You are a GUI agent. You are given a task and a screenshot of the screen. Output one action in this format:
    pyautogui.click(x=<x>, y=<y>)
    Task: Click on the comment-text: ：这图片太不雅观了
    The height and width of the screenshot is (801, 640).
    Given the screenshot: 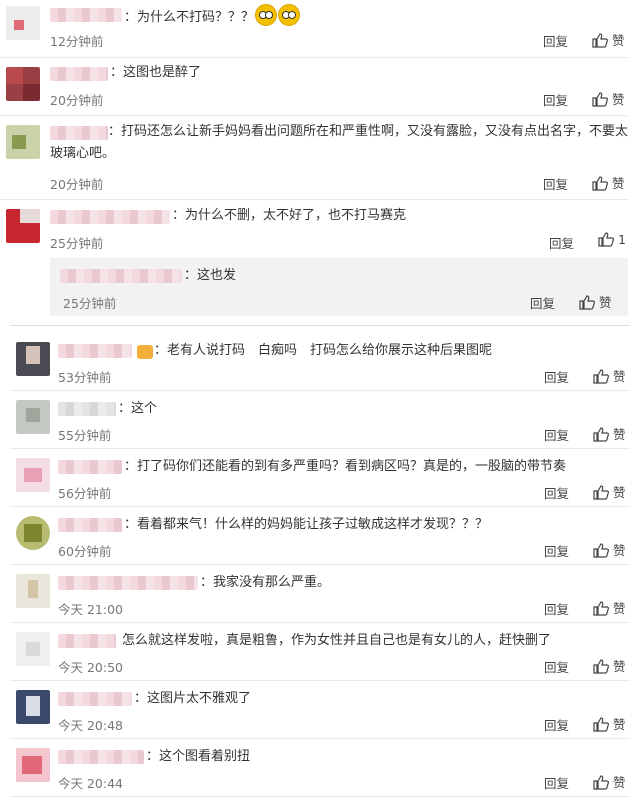 What is the action you would take?
    pyautogui.click(x=193, y=698)
    